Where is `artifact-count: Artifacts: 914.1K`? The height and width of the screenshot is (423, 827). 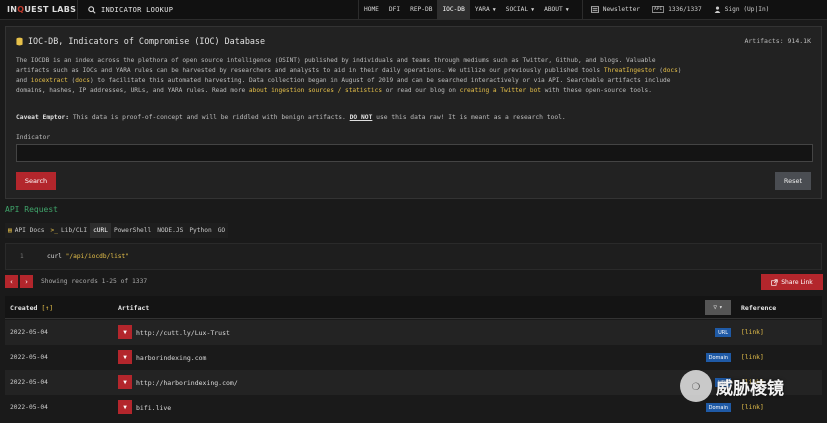
artifact-count: Artifacts: 914.1K is located at coordinates (777, 41).